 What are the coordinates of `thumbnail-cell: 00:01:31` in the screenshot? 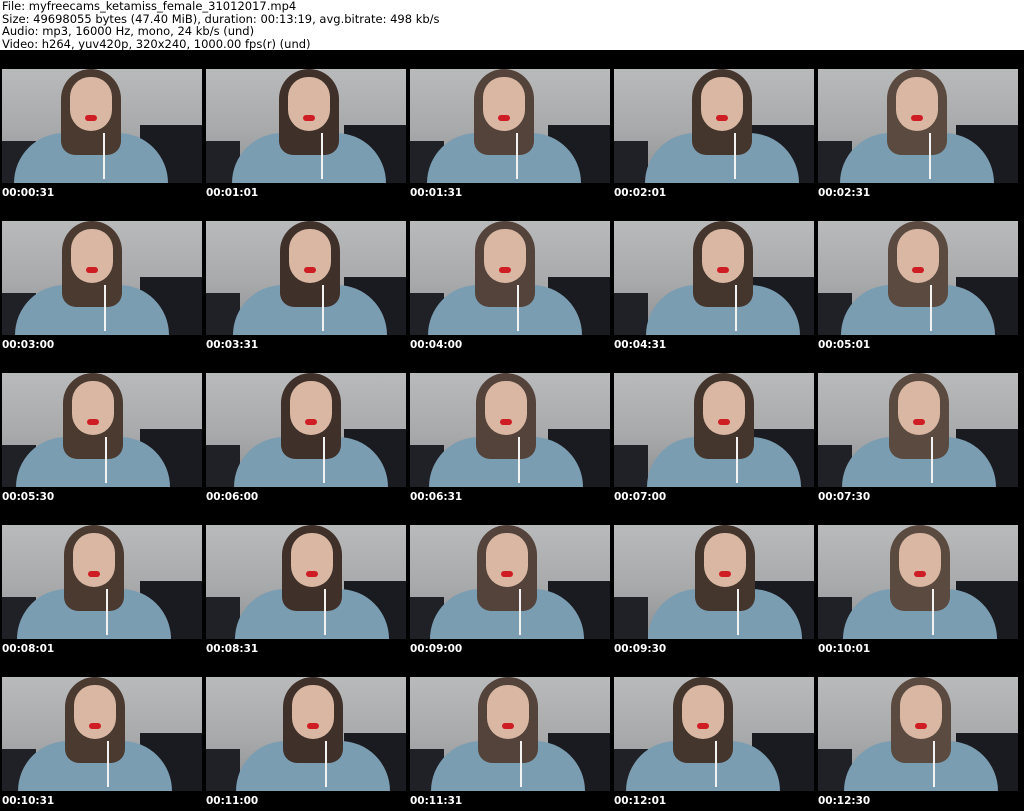 It's located at (510, 126).